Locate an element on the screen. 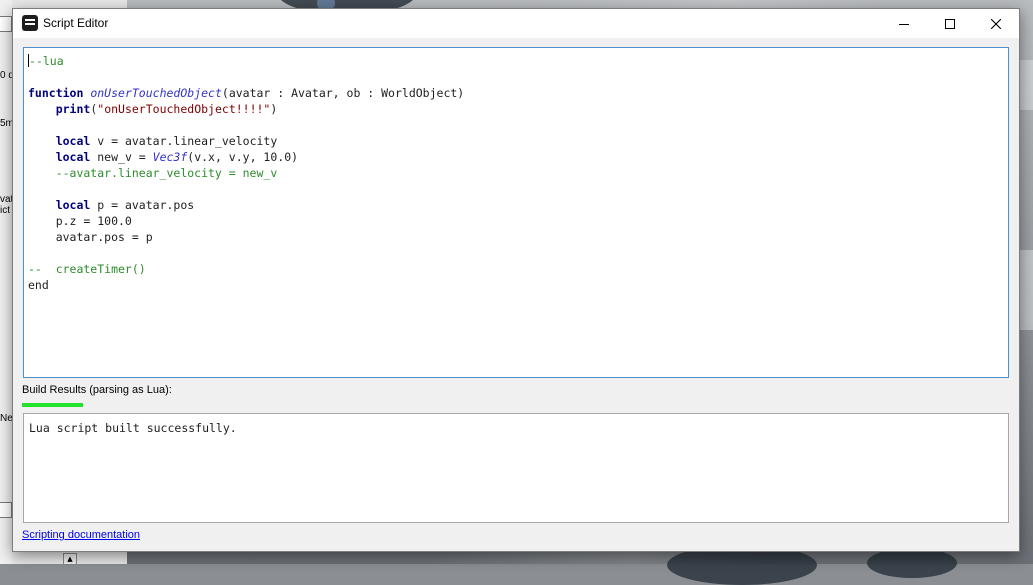  code-token: Vec3f is located at coordinates (170, 157).